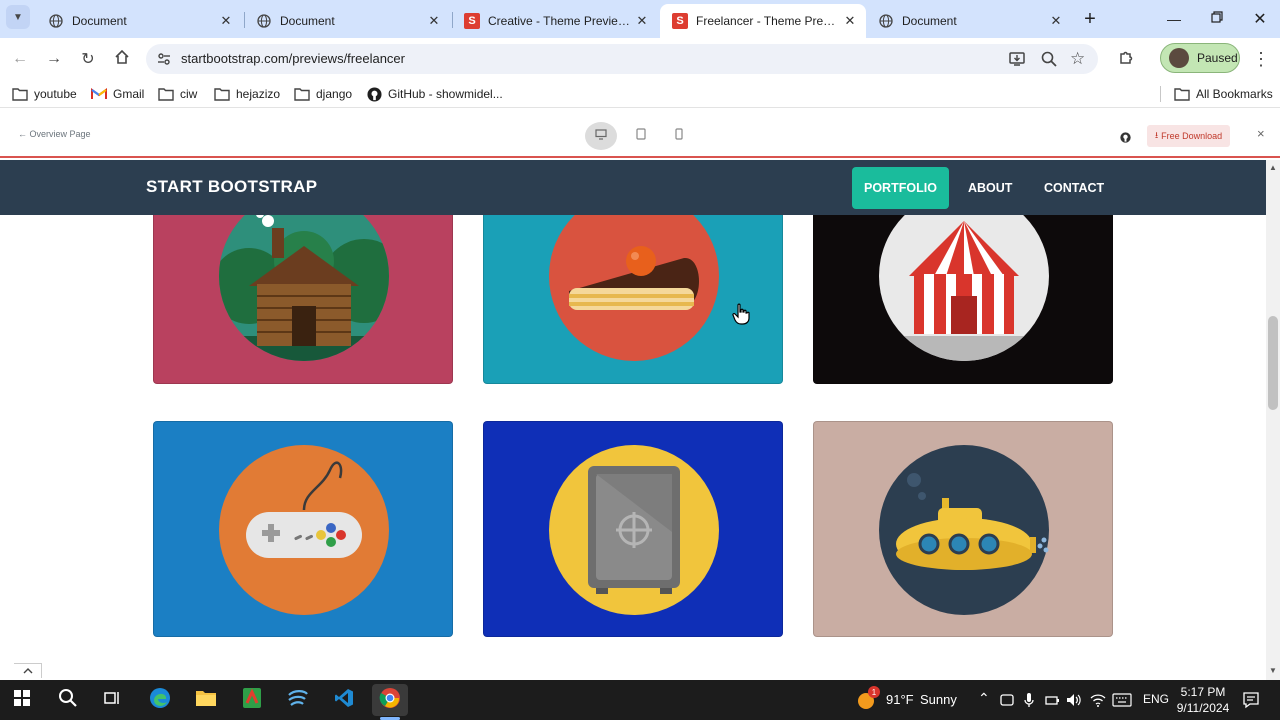 The height and width of the screenshot is (720, 1280). Describe the element at coordinates (1090, 19) in the screenshot. I see `new-tab-button: +` at that location.